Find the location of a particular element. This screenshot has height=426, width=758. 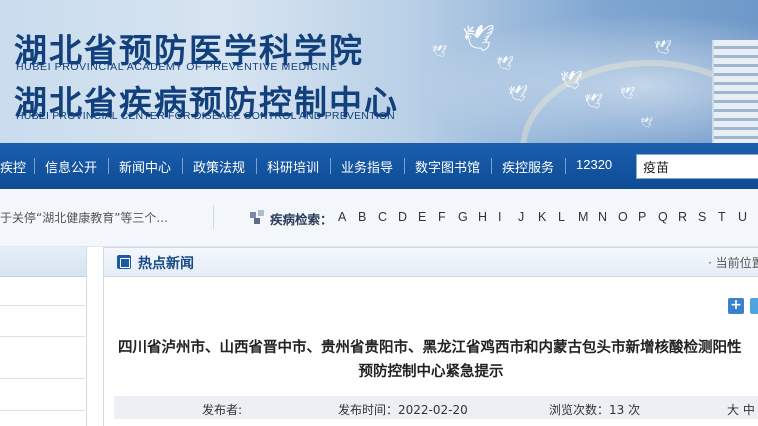

publish-time: 发布时间：2022-02-20 is located at coordinates (403, 410).